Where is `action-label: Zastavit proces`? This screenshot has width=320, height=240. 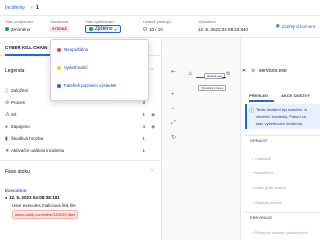 action-label: Zastavit proces is located at coordinates (268, 202).